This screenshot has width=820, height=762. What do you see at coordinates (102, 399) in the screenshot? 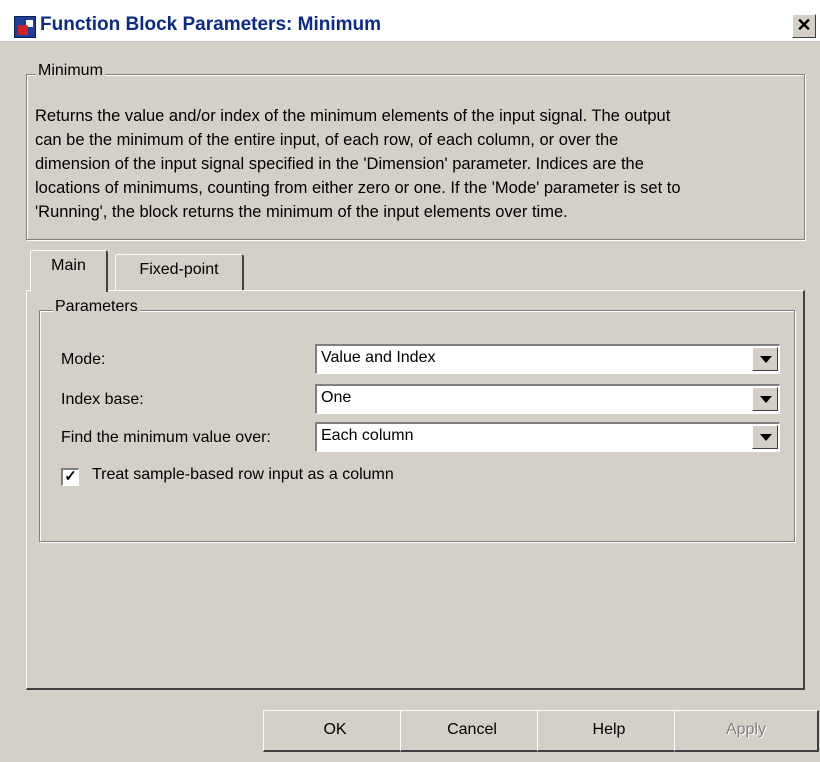
I see `index-base-label: Index base:` at bounding box center [102, 399].